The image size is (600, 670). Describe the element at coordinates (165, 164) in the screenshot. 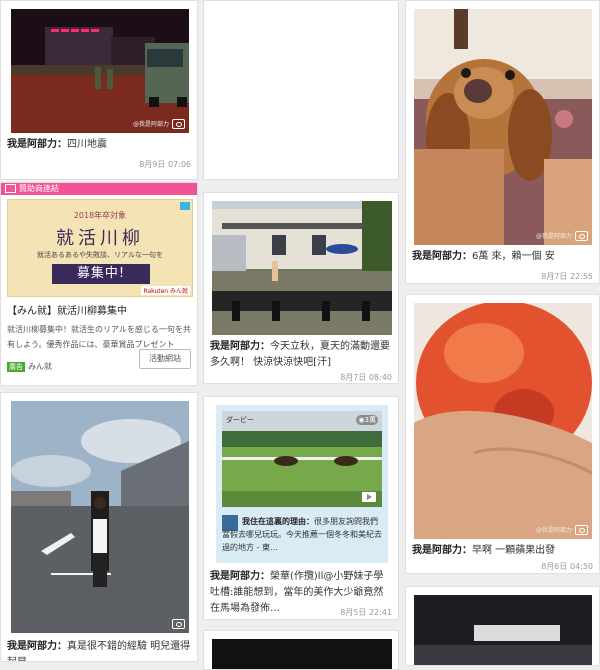

I see `card-timestamp: 8月9日 07:06` at that location.